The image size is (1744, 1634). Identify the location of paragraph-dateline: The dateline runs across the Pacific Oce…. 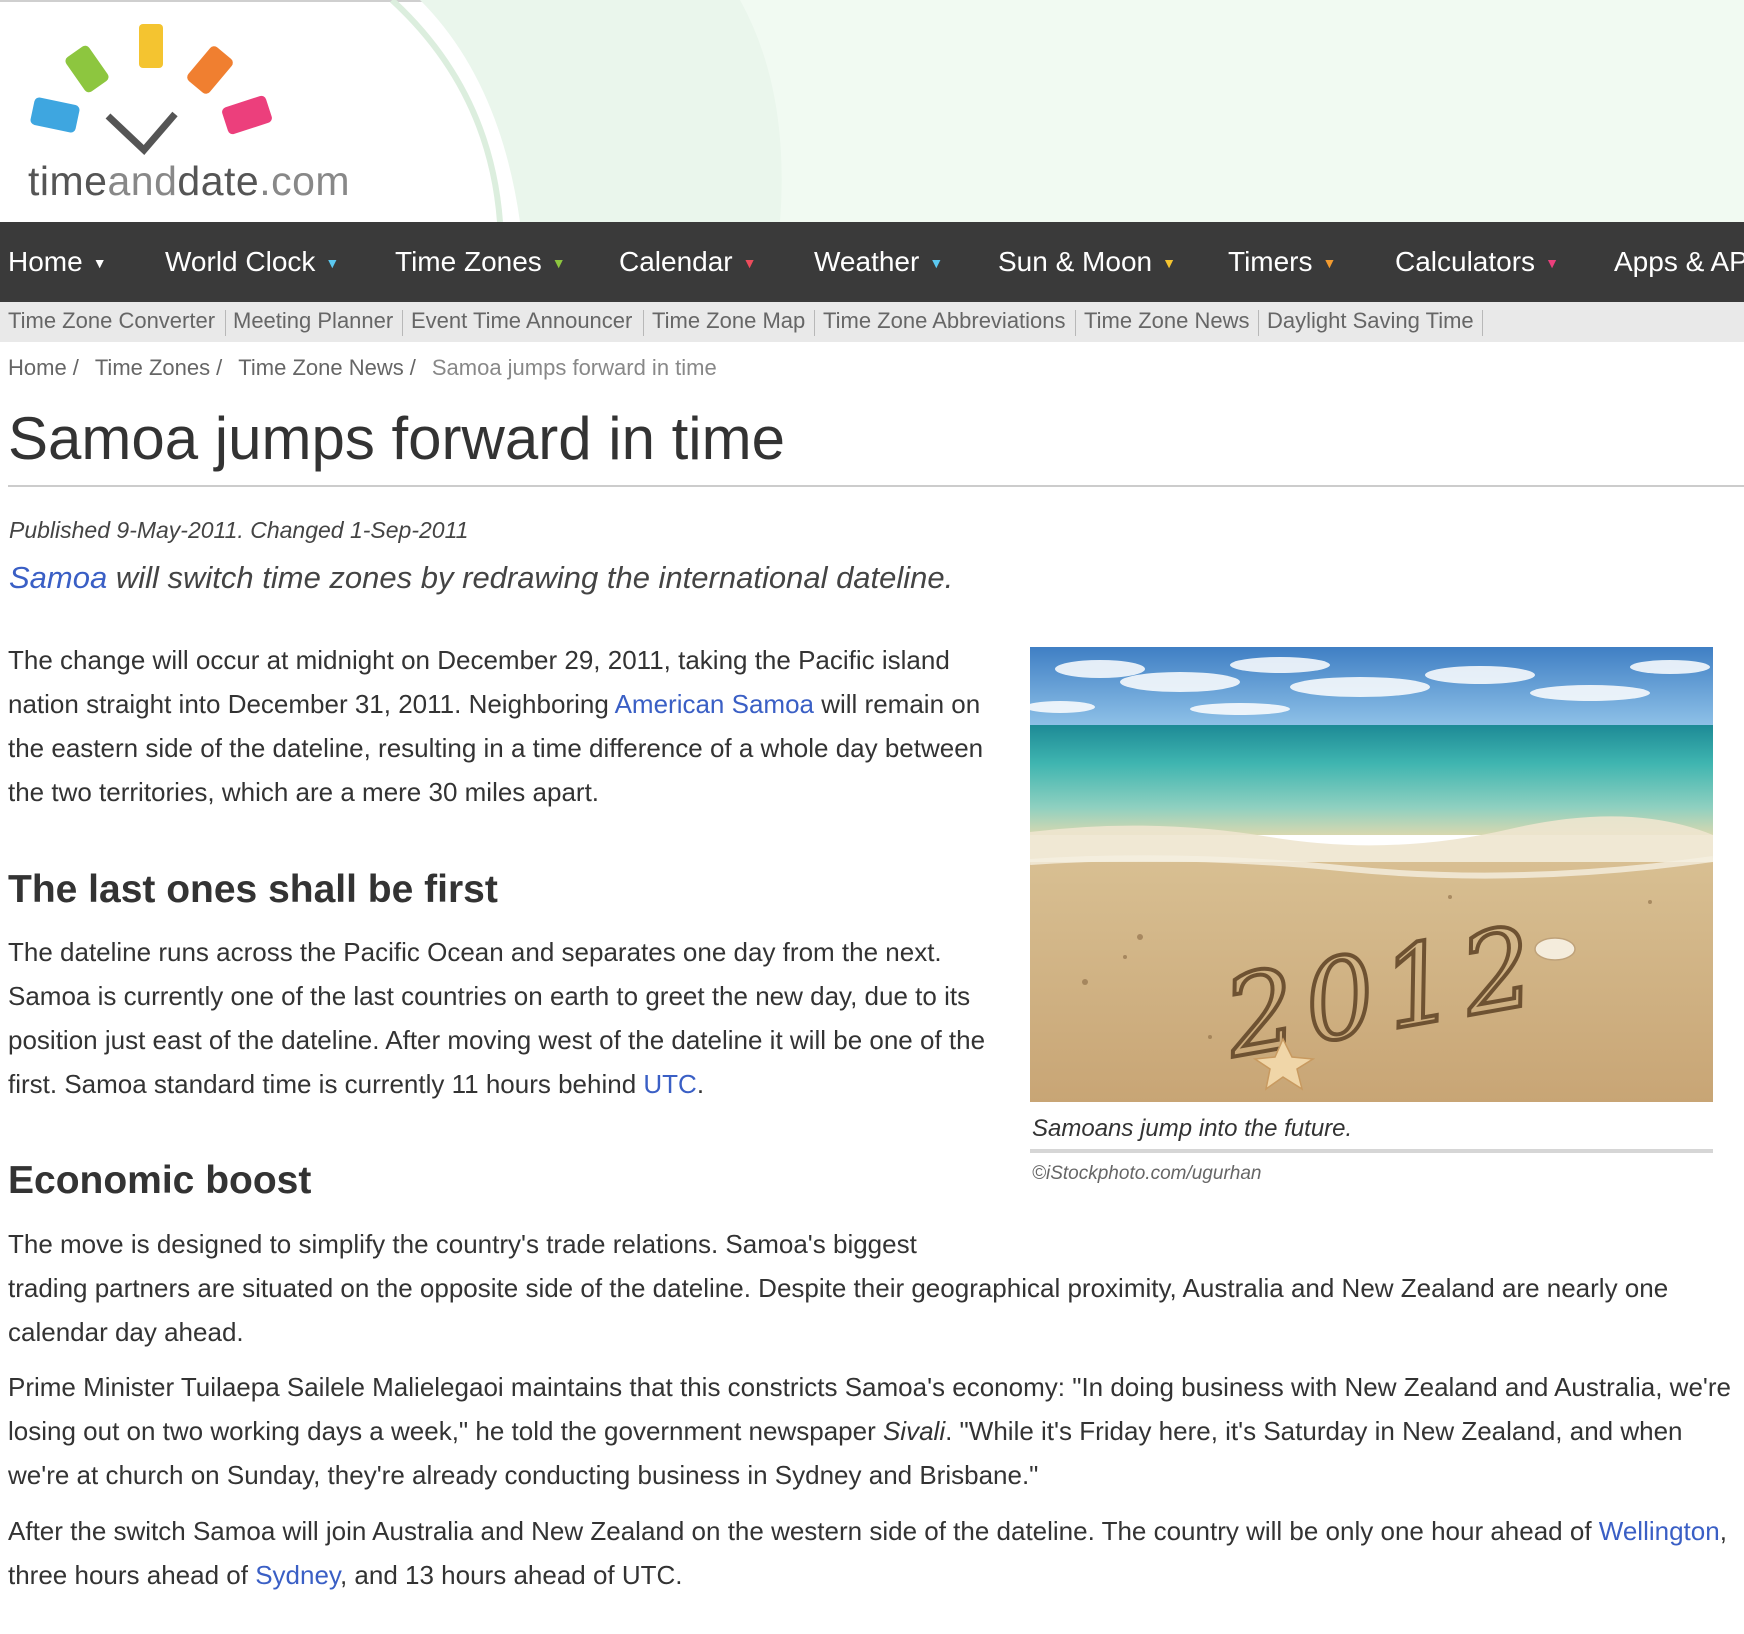
(508, 1018).